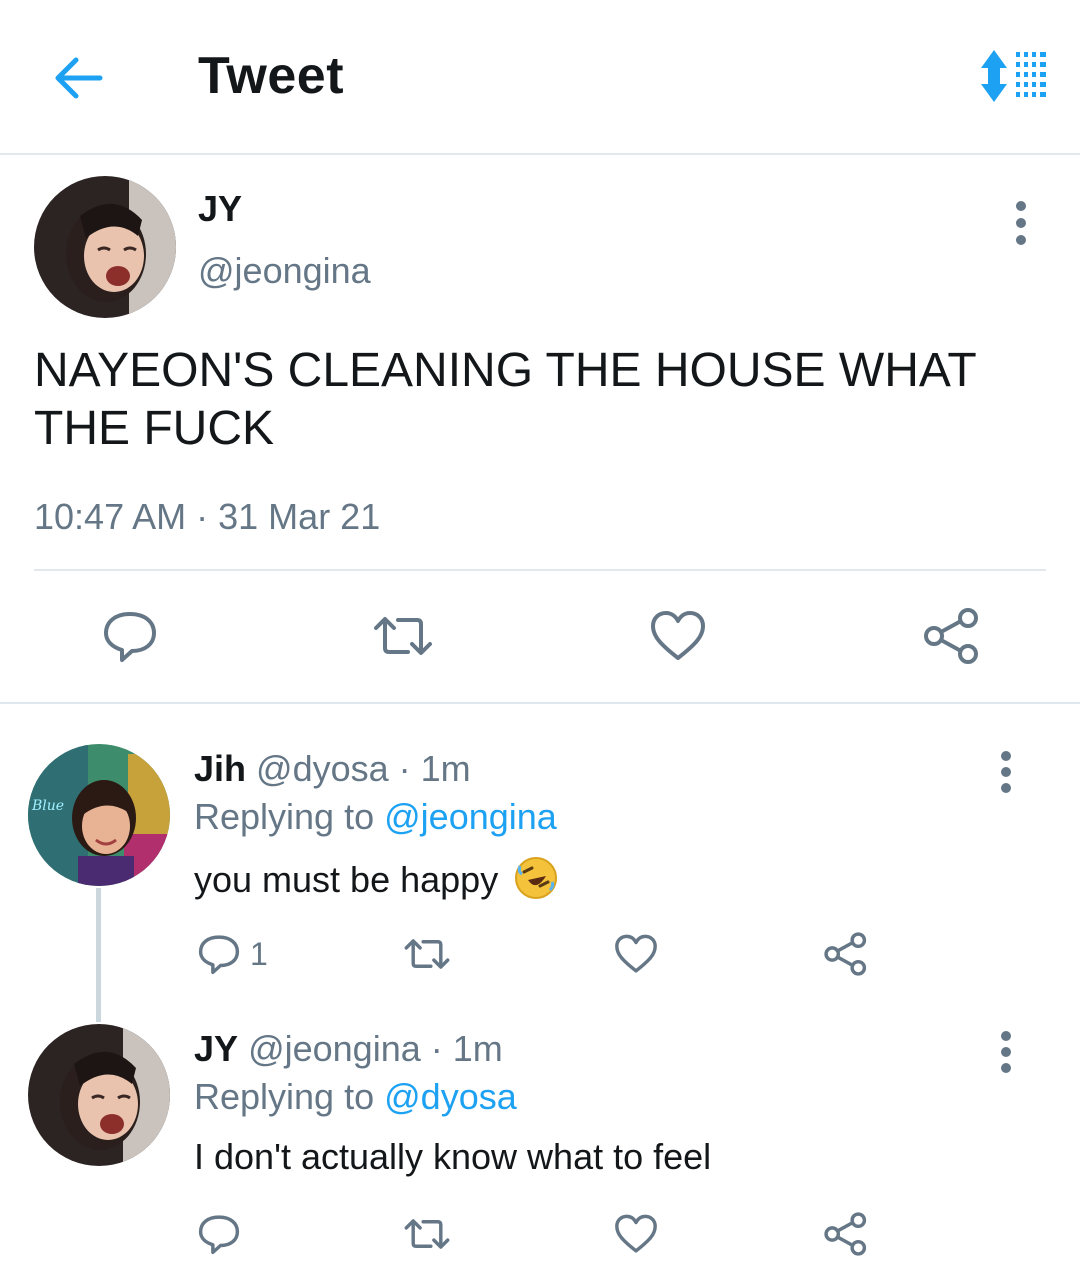  Describe the element at coordinates (470, 816) in the screenshot. I see `replying-mention: @jeongina` at that location.